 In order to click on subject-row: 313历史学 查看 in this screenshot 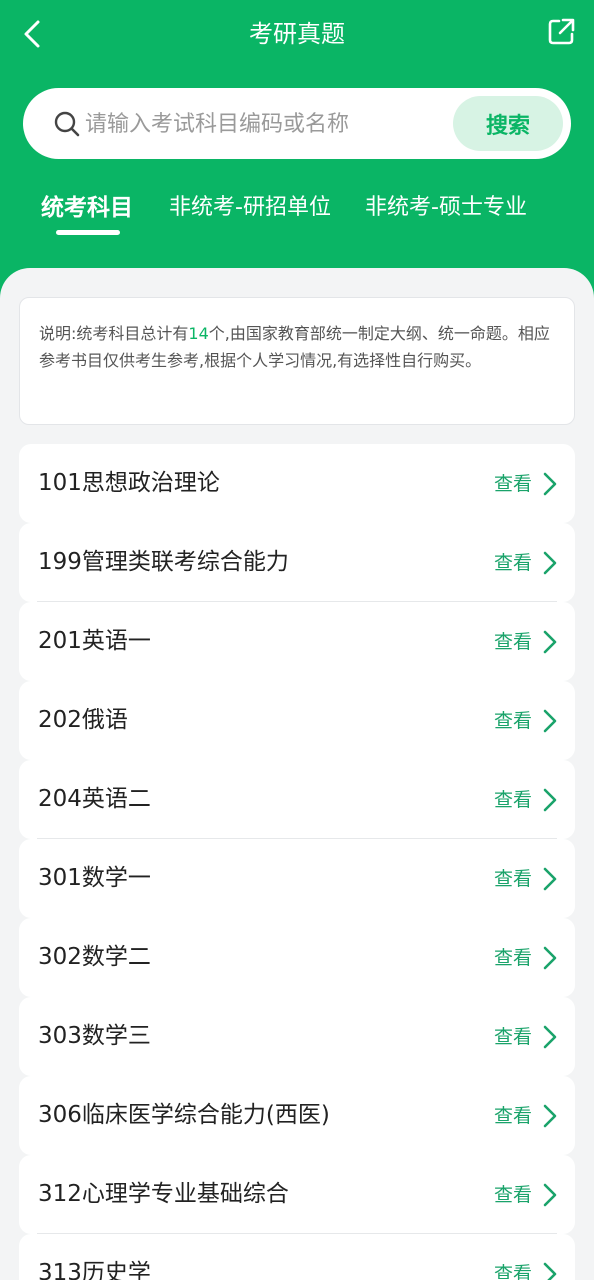, I will do `click(297, 1257)`.